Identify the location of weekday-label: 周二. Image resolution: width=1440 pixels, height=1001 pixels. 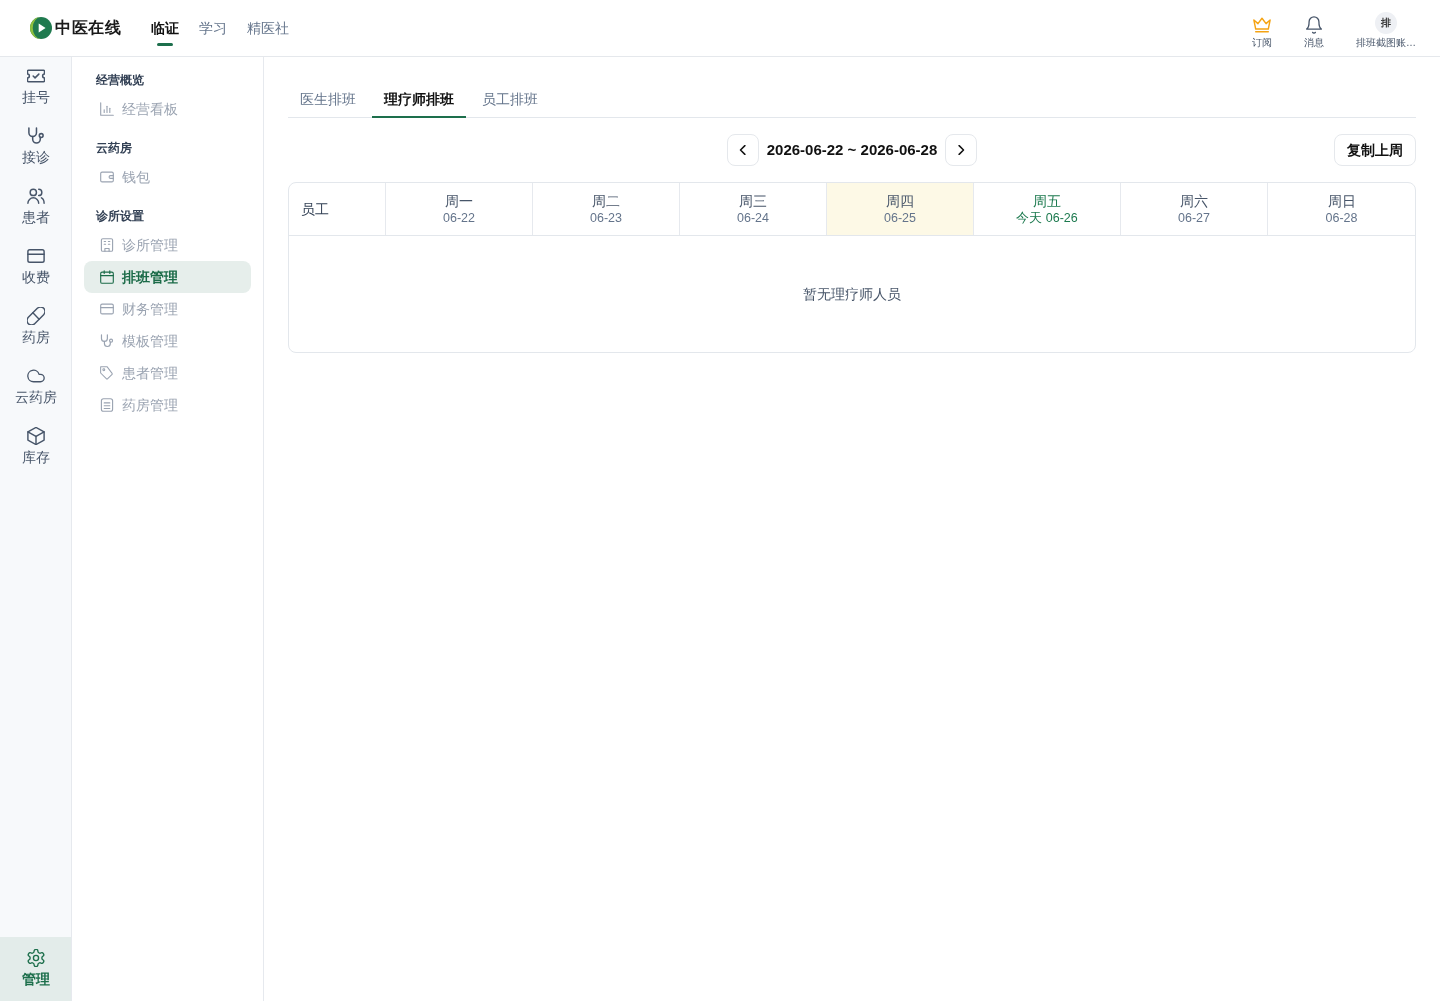
(606, 200).